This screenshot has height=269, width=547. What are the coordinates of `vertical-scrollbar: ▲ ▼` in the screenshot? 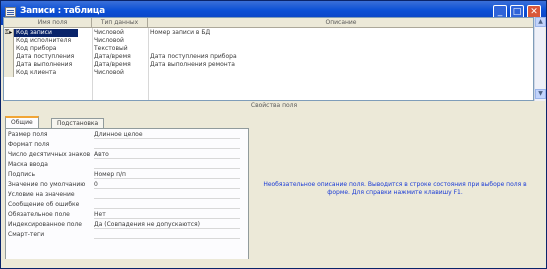 It's located at (540, 59).